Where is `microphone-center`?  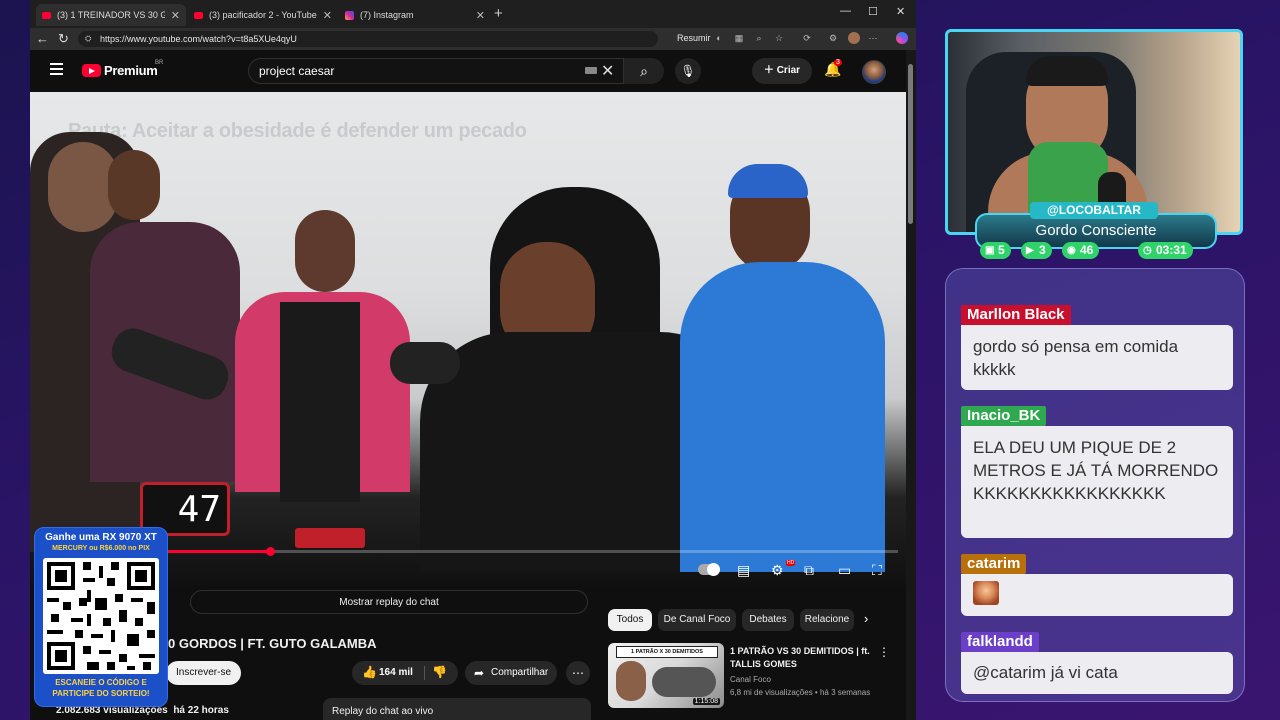 microphone-center is located at coordinates (425, 363).